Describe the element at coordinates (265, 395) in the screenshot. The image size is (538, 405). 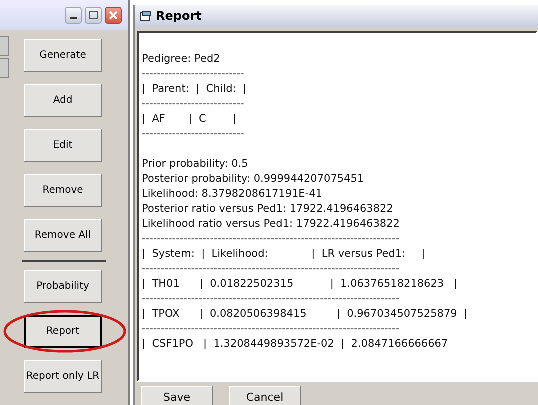
I see `dialog-button: Cancel` at that location.